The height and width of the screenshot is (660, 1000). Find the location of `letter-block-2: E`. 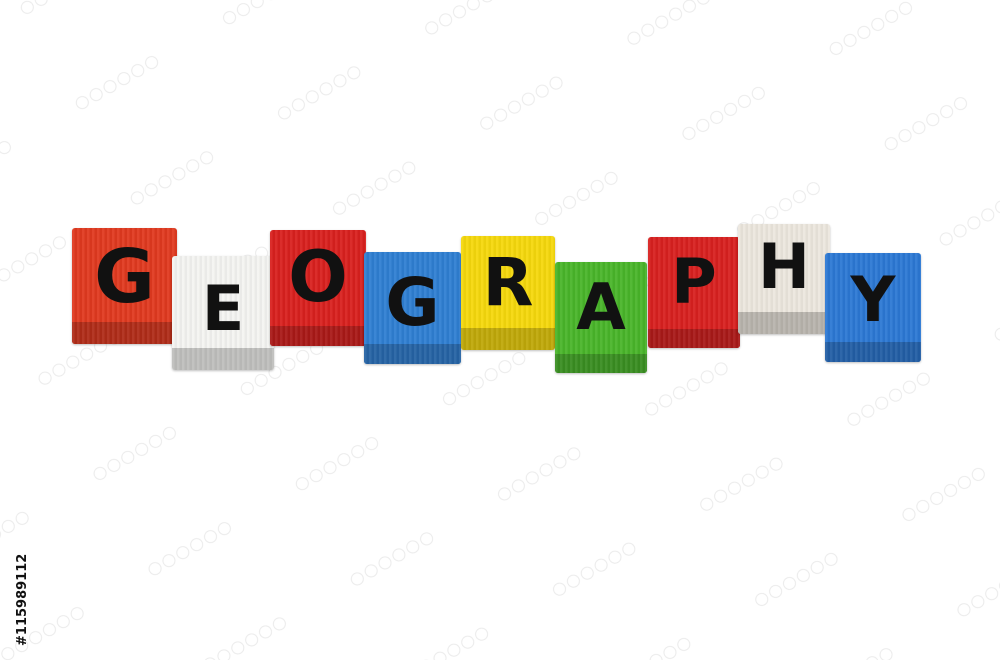

letter-block-2: E is located at coordinates (223, 313).